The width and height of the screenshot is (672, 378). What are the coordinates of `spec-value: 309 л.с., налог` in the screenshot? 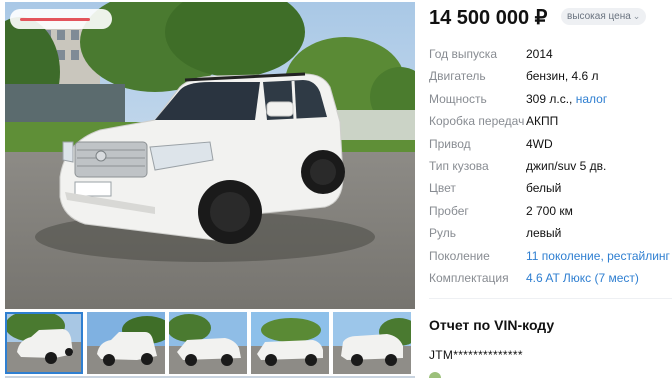 It's located at (566, 99).